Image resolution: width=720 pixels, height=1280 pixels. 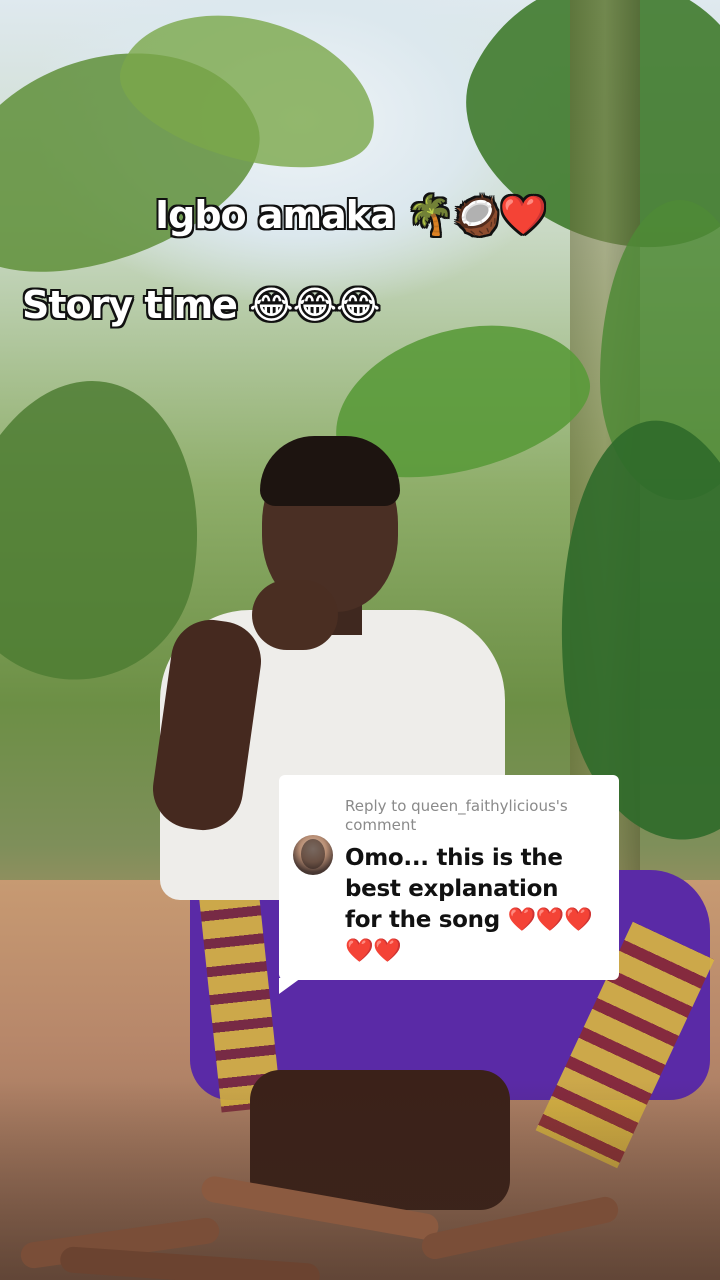 What do you see at coordinates (313, 855) in the screenshot?
I see `commenter-avatar` at bounding box center [313, 855].